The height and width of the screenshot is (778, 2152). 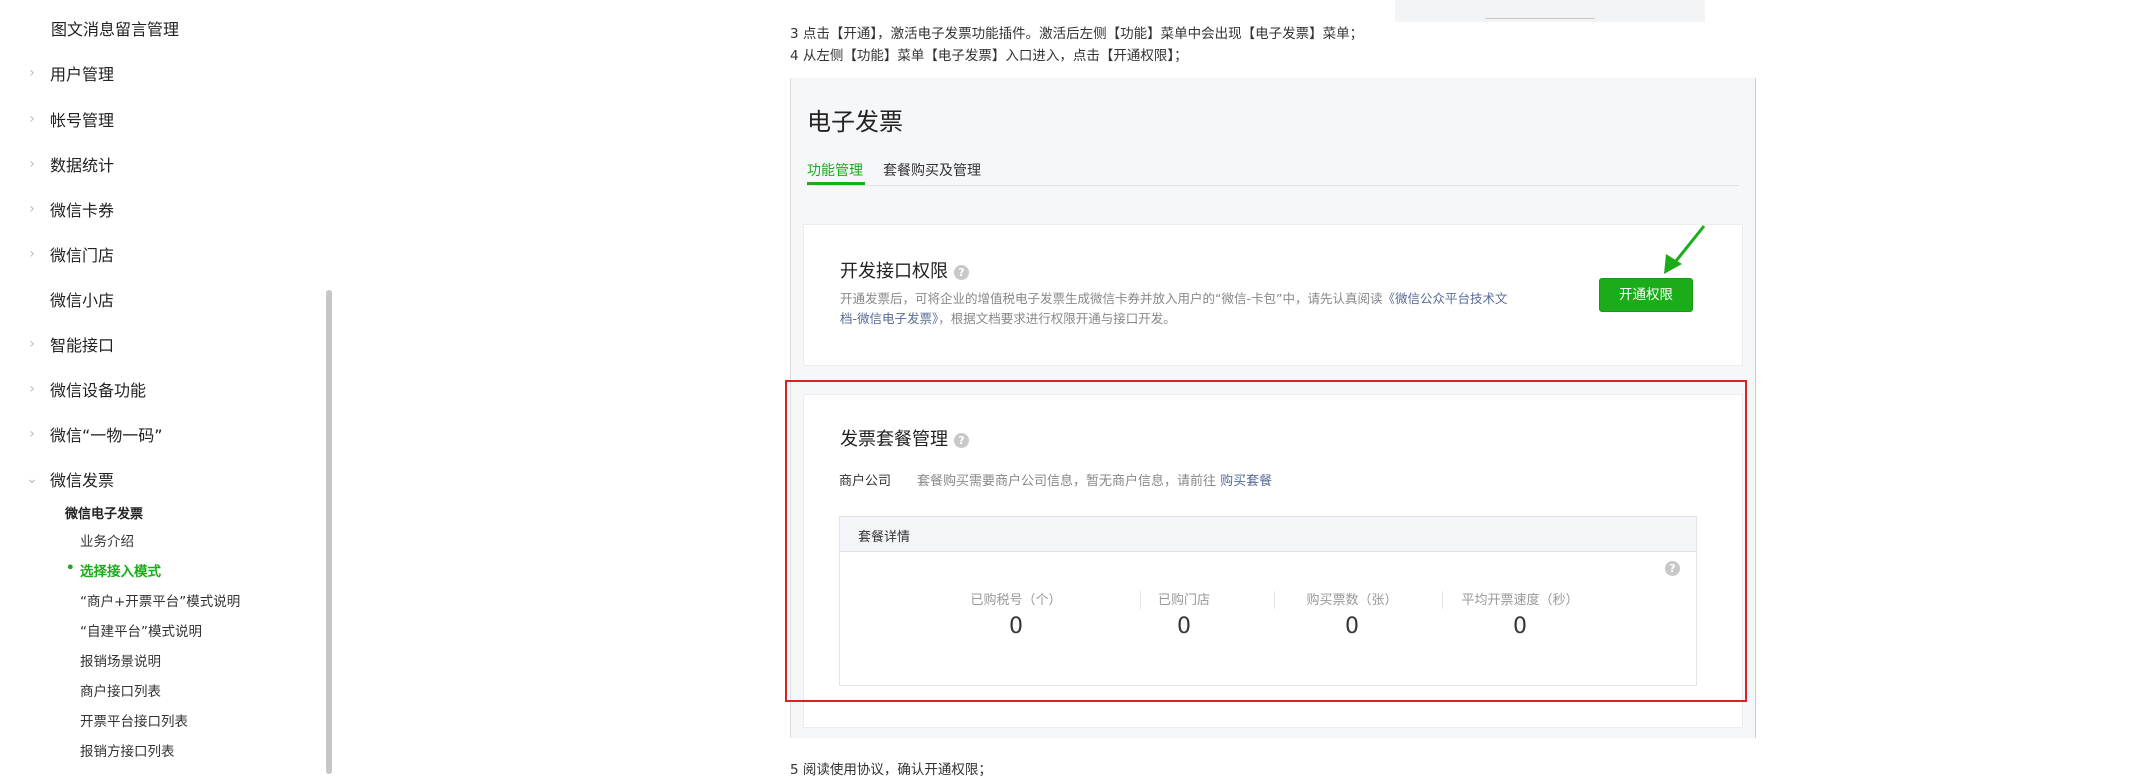 I want to click on sidebar-subitem-self-built-mode: “自建平台”模式说明, so click(x=141, y=630).